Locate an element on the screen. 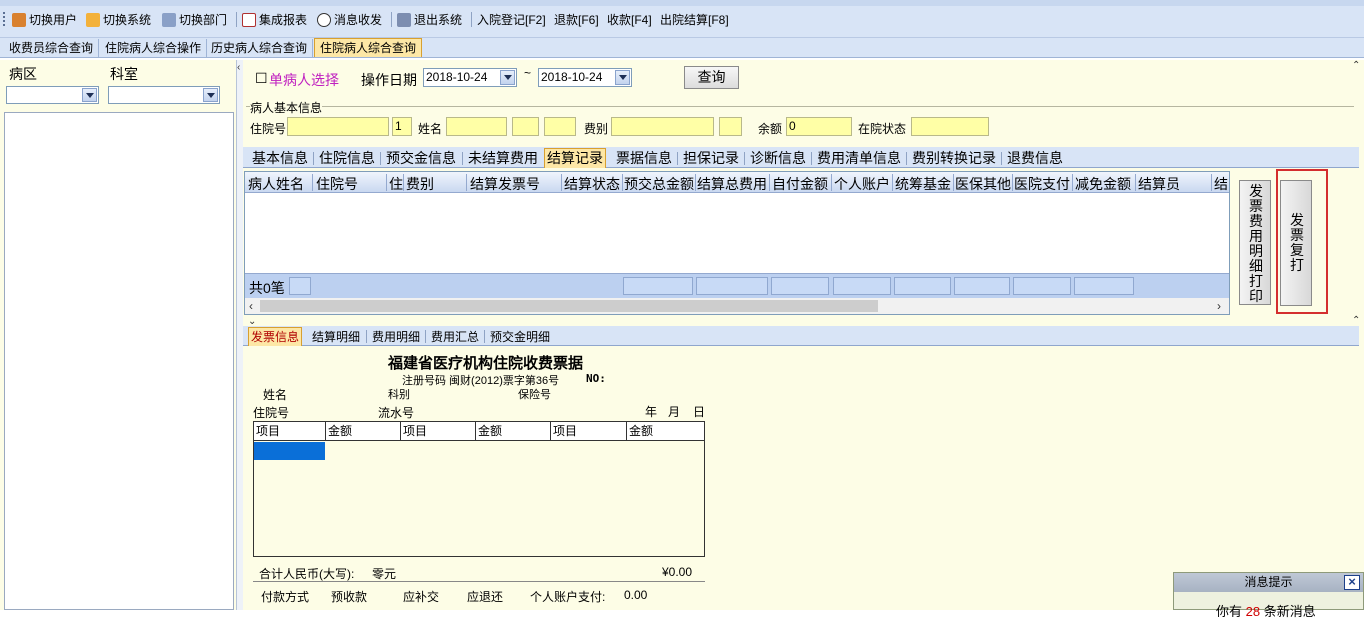  tab-settlement-detail: 结算明细 is located at coordinates (336, 337).